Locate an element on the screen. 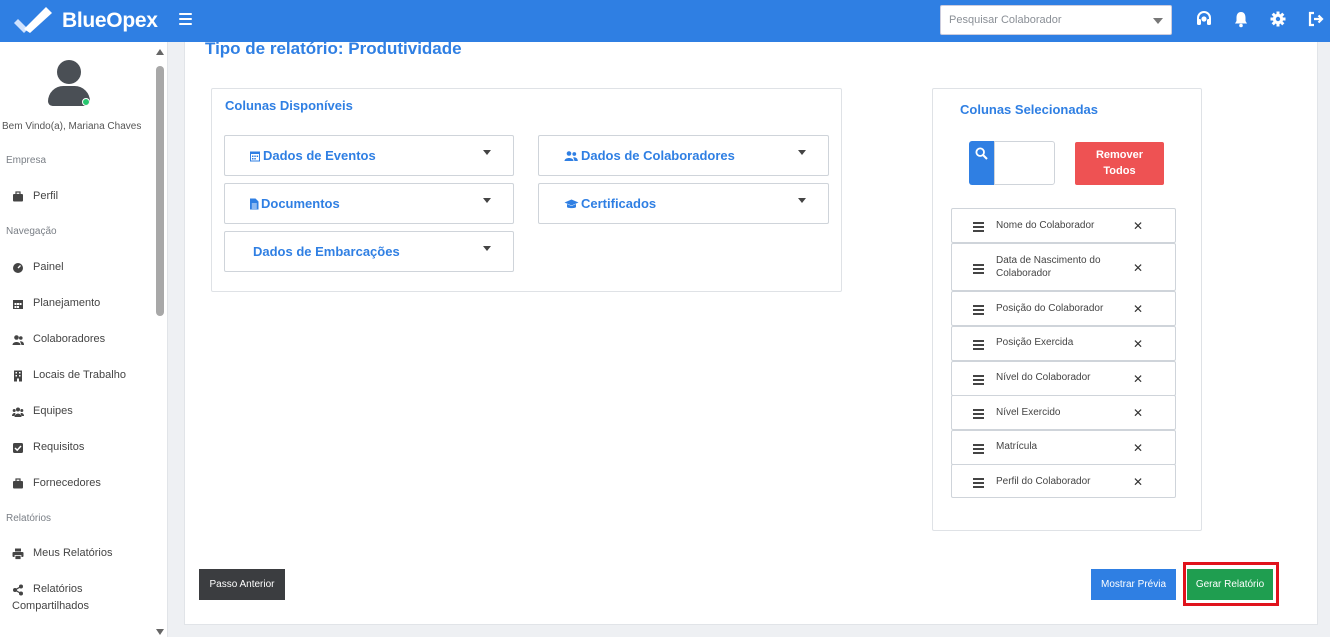 The height and width of the screenshot is (637, 1330). selected-column-label: Data de Nascimento do Colaborador is located at coordinates (1048, 267).